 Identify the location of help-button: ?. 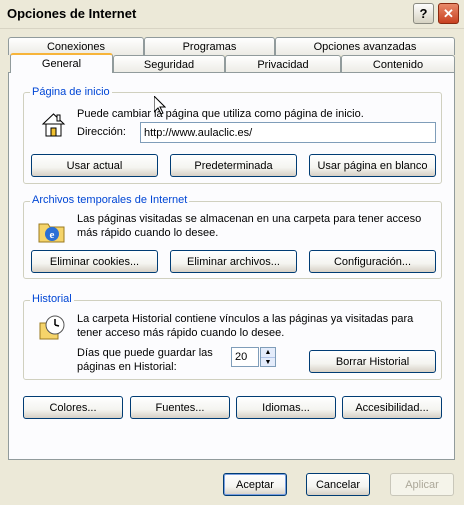
(423, 13).